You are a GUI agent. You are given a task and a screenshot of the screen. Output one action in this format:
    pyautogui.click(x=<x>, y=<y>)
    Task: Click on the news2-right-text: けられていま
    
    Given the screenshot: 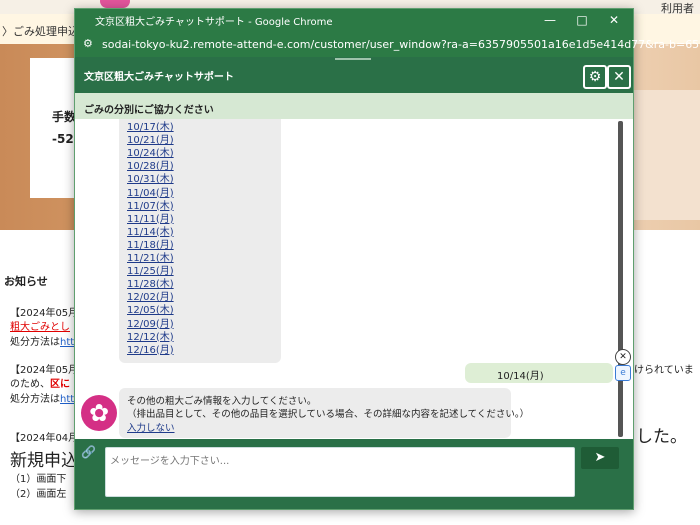 What is the action you would take?
    pyautogui.click(x=664, y=370)
    